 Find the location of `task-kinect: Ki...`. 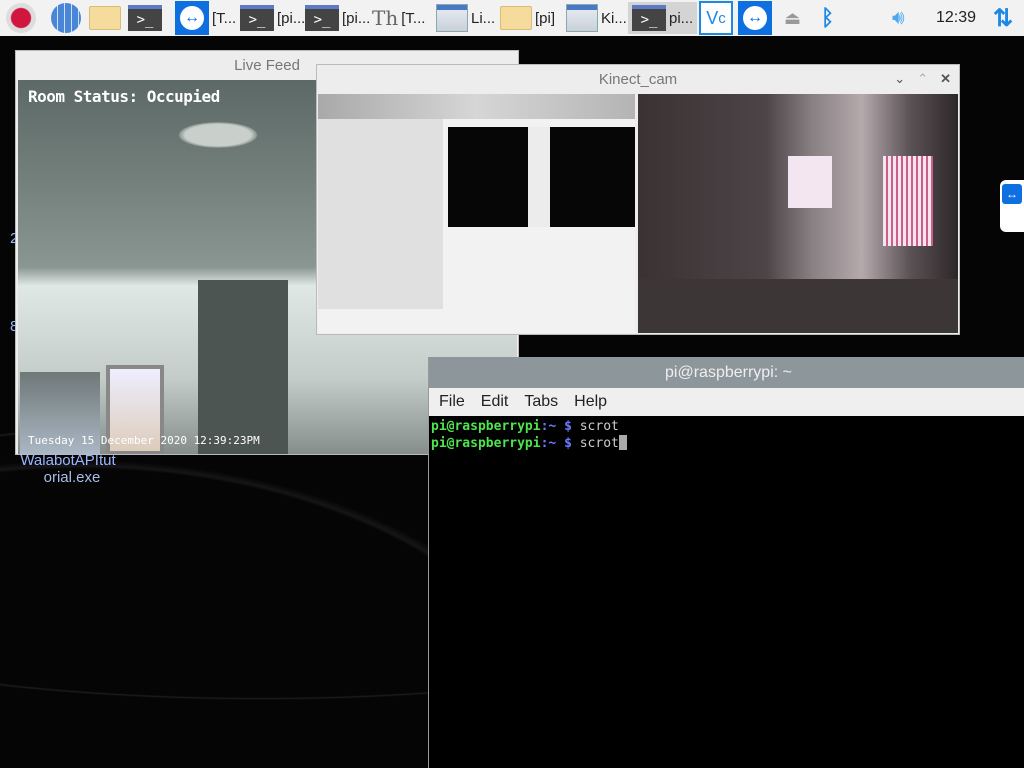

task-kinect: Ki... is located at coordinates (596, 18).